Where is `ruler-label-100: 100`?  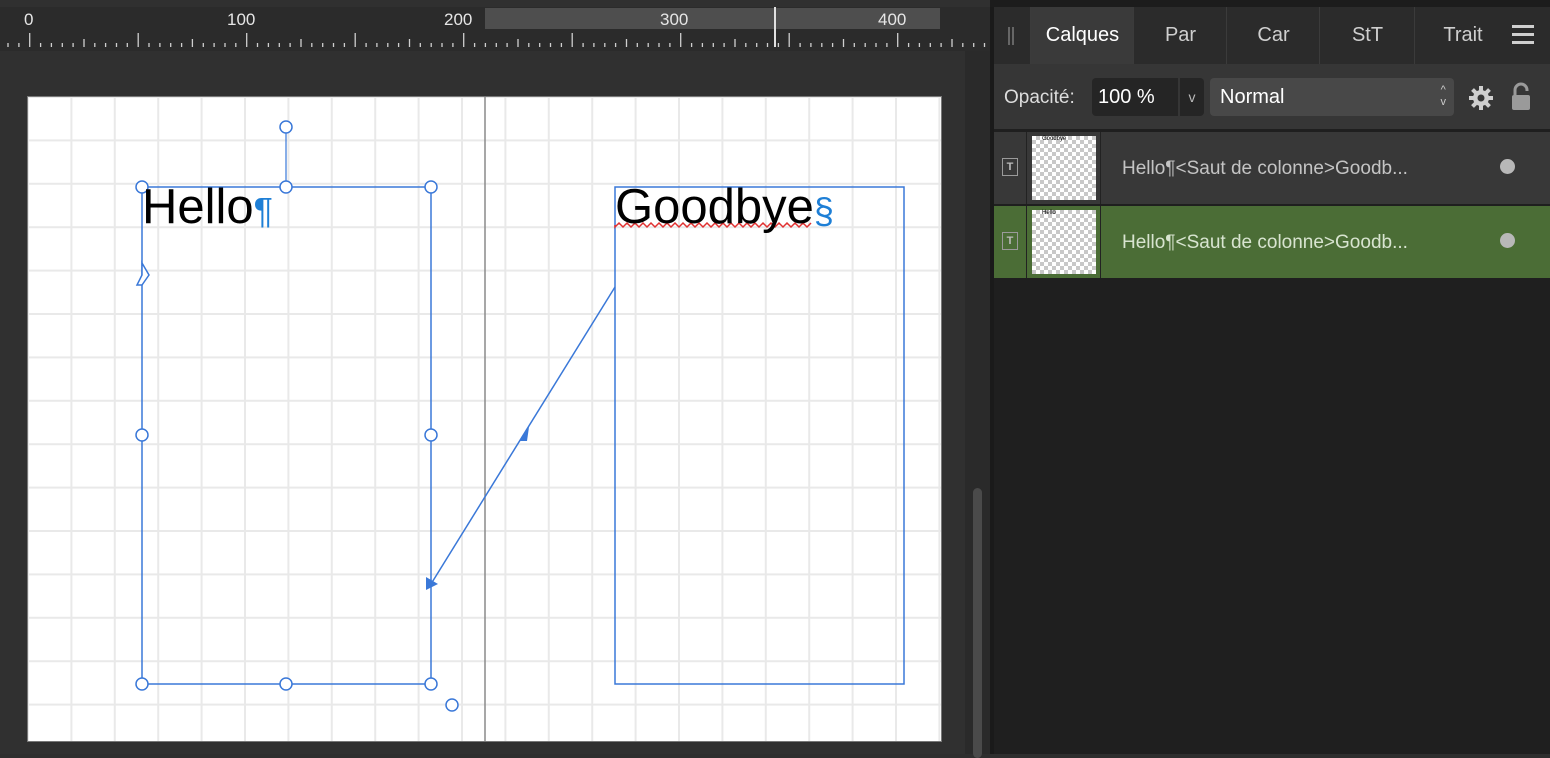 ruler-label-100: 100 is located at coordinates (241, 19).